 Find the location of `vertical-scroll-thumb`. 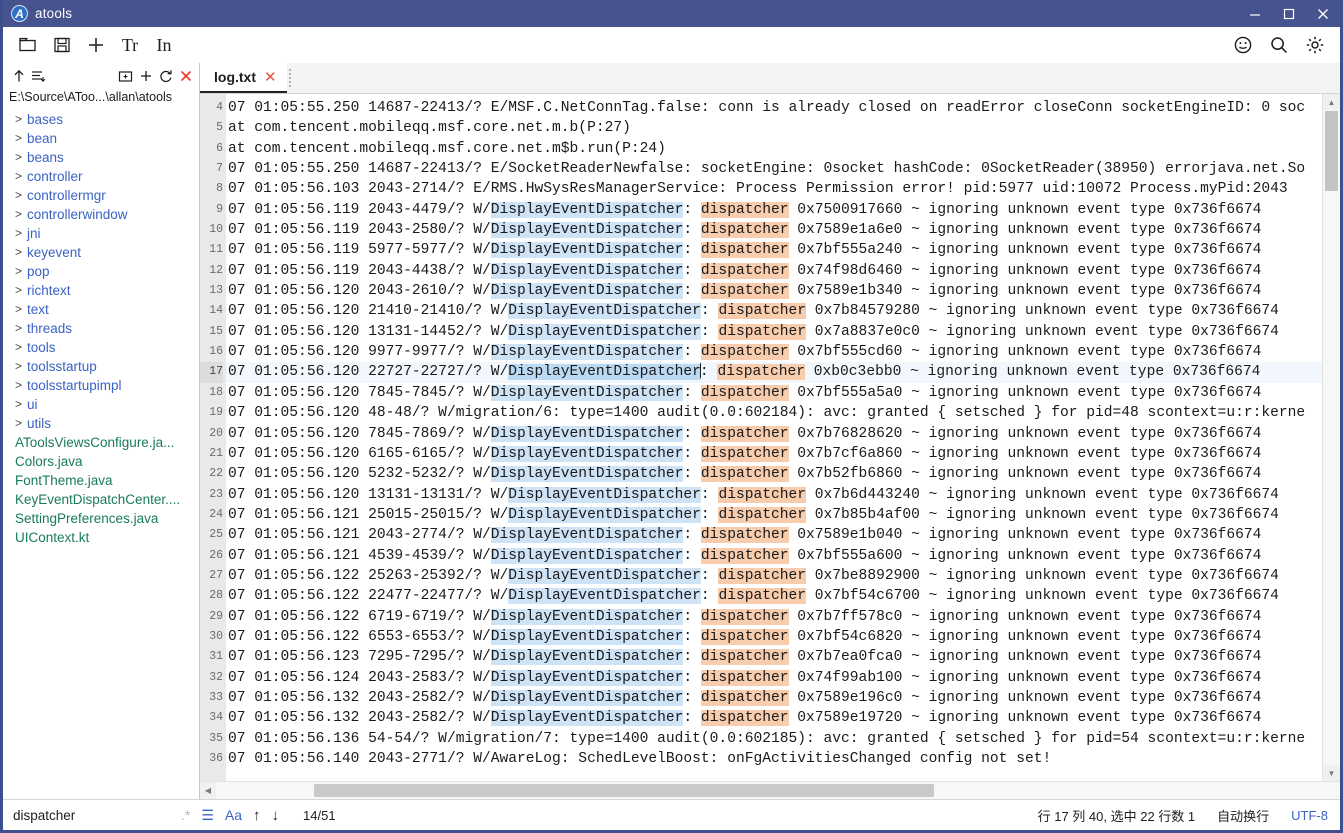

vertical-scroll-thumb is located at coordinates (1331, 151).